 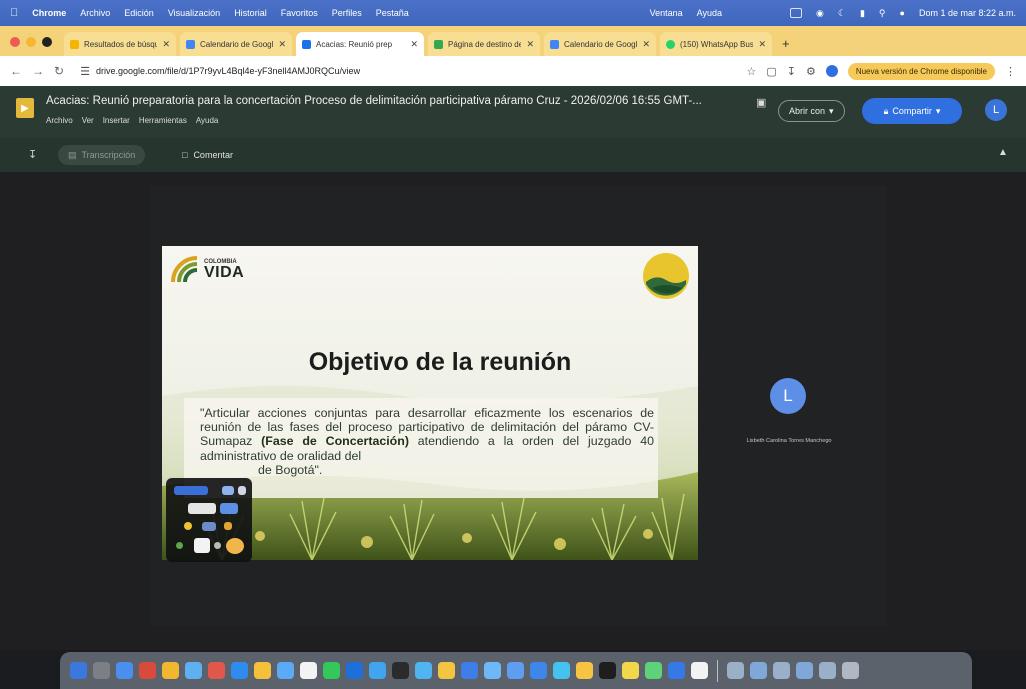 What do you see at coordinates (751, 71) in the screenshot?
I see `bookmark-star-icon: ☆` at bounding box center [751, 71].